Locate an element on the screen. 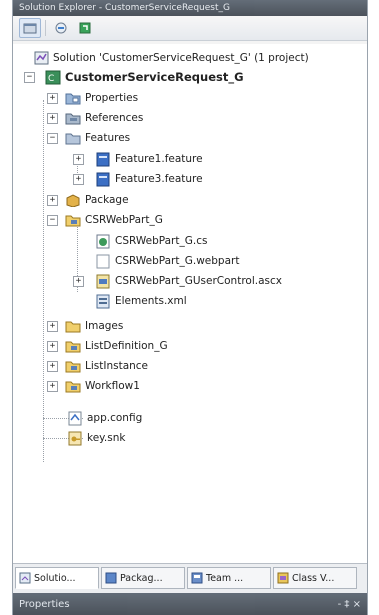  tree-item-csrwebpart-webpart: CSRWebPart_G.webpart is located at coordinates (167, 261).